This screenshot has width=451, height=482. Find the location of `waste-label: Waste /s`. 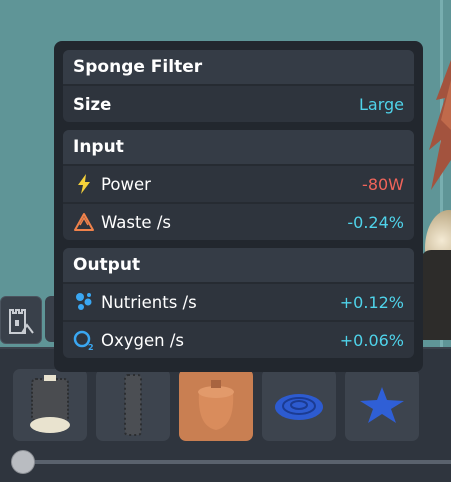

waste-label: Waste /s is located at coordinates (136, 222).